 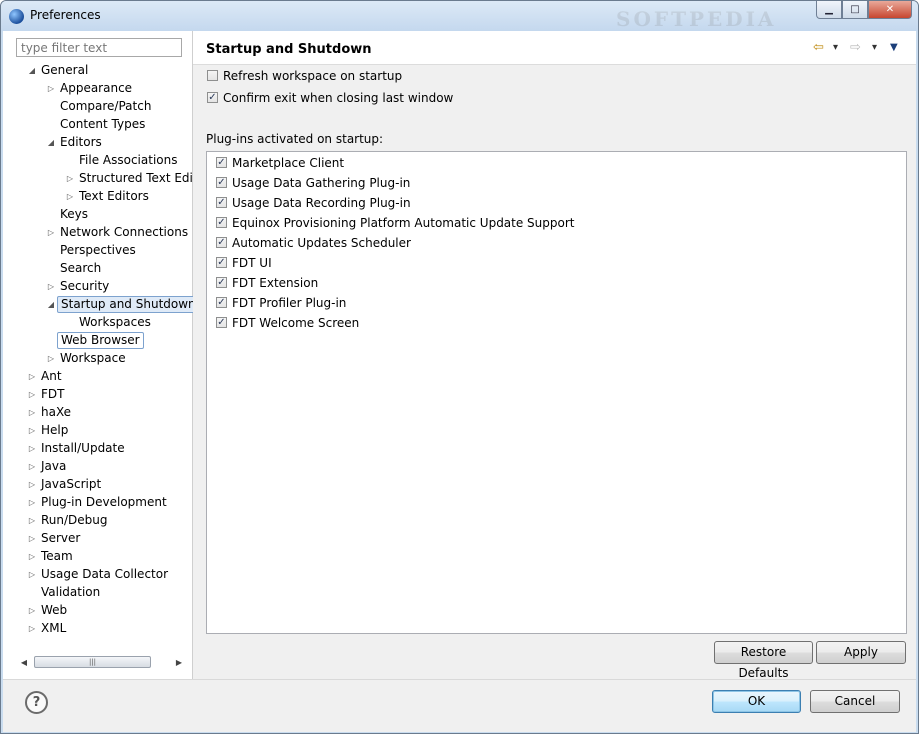 I want to click on tree-item-search: Search, so click(x=97, y=268).